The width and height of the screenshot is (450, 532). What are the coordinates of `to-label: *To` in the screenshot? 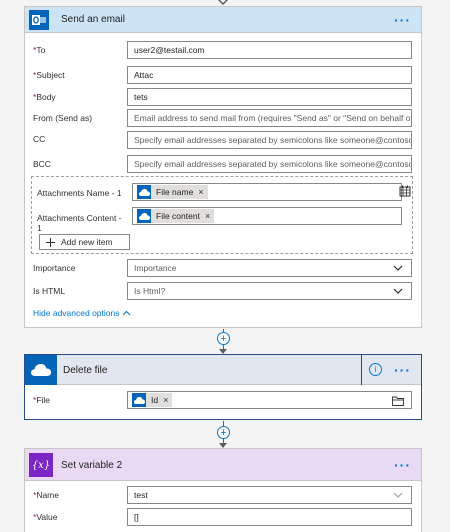 It's located at (39, 50).